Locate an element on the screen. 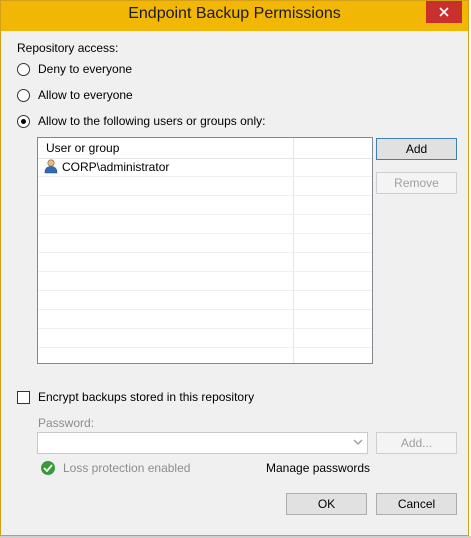 The image size is (471, 538). manage-passwords-link: Manage passwords is located at coordinates (318, 468).